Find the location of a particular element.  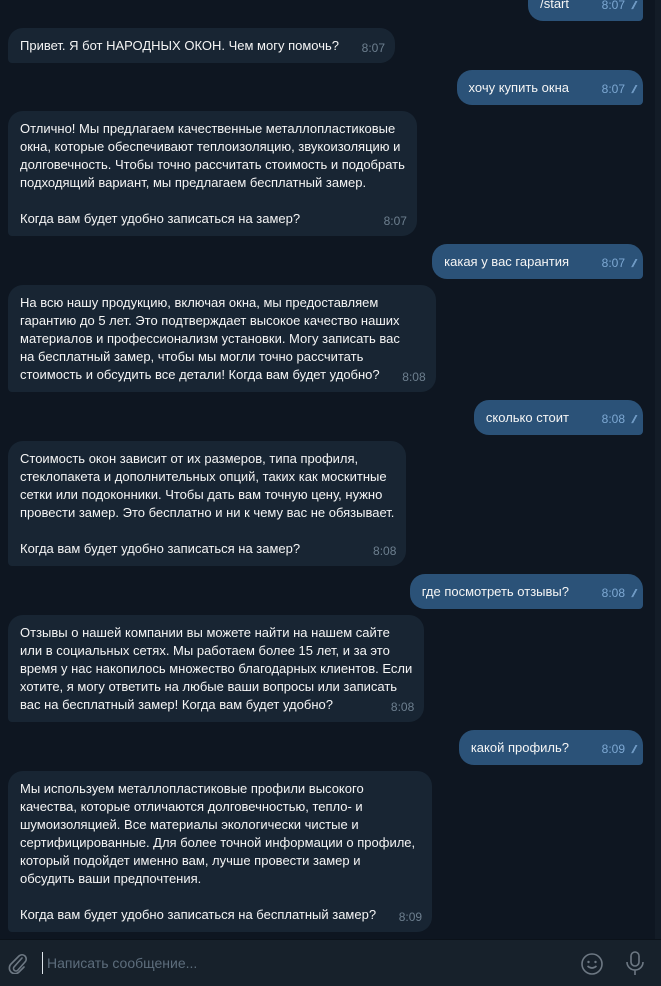

message-time: 8:09 is located at coordinates (410, 917).